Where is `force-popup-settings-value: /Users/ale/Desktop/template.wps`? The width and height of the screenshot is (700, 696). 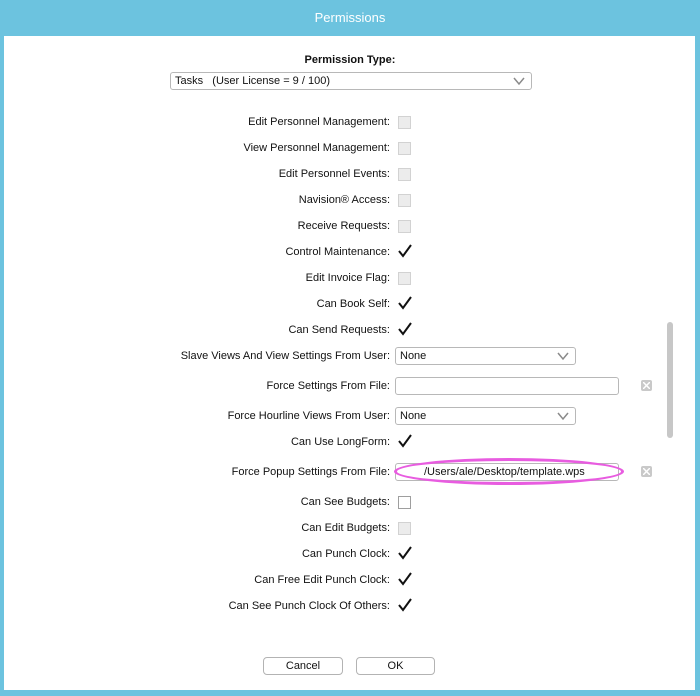
force-popup-settings-value: /Users/ale/Desktop/template.wps is located at coordinates (504, 472).